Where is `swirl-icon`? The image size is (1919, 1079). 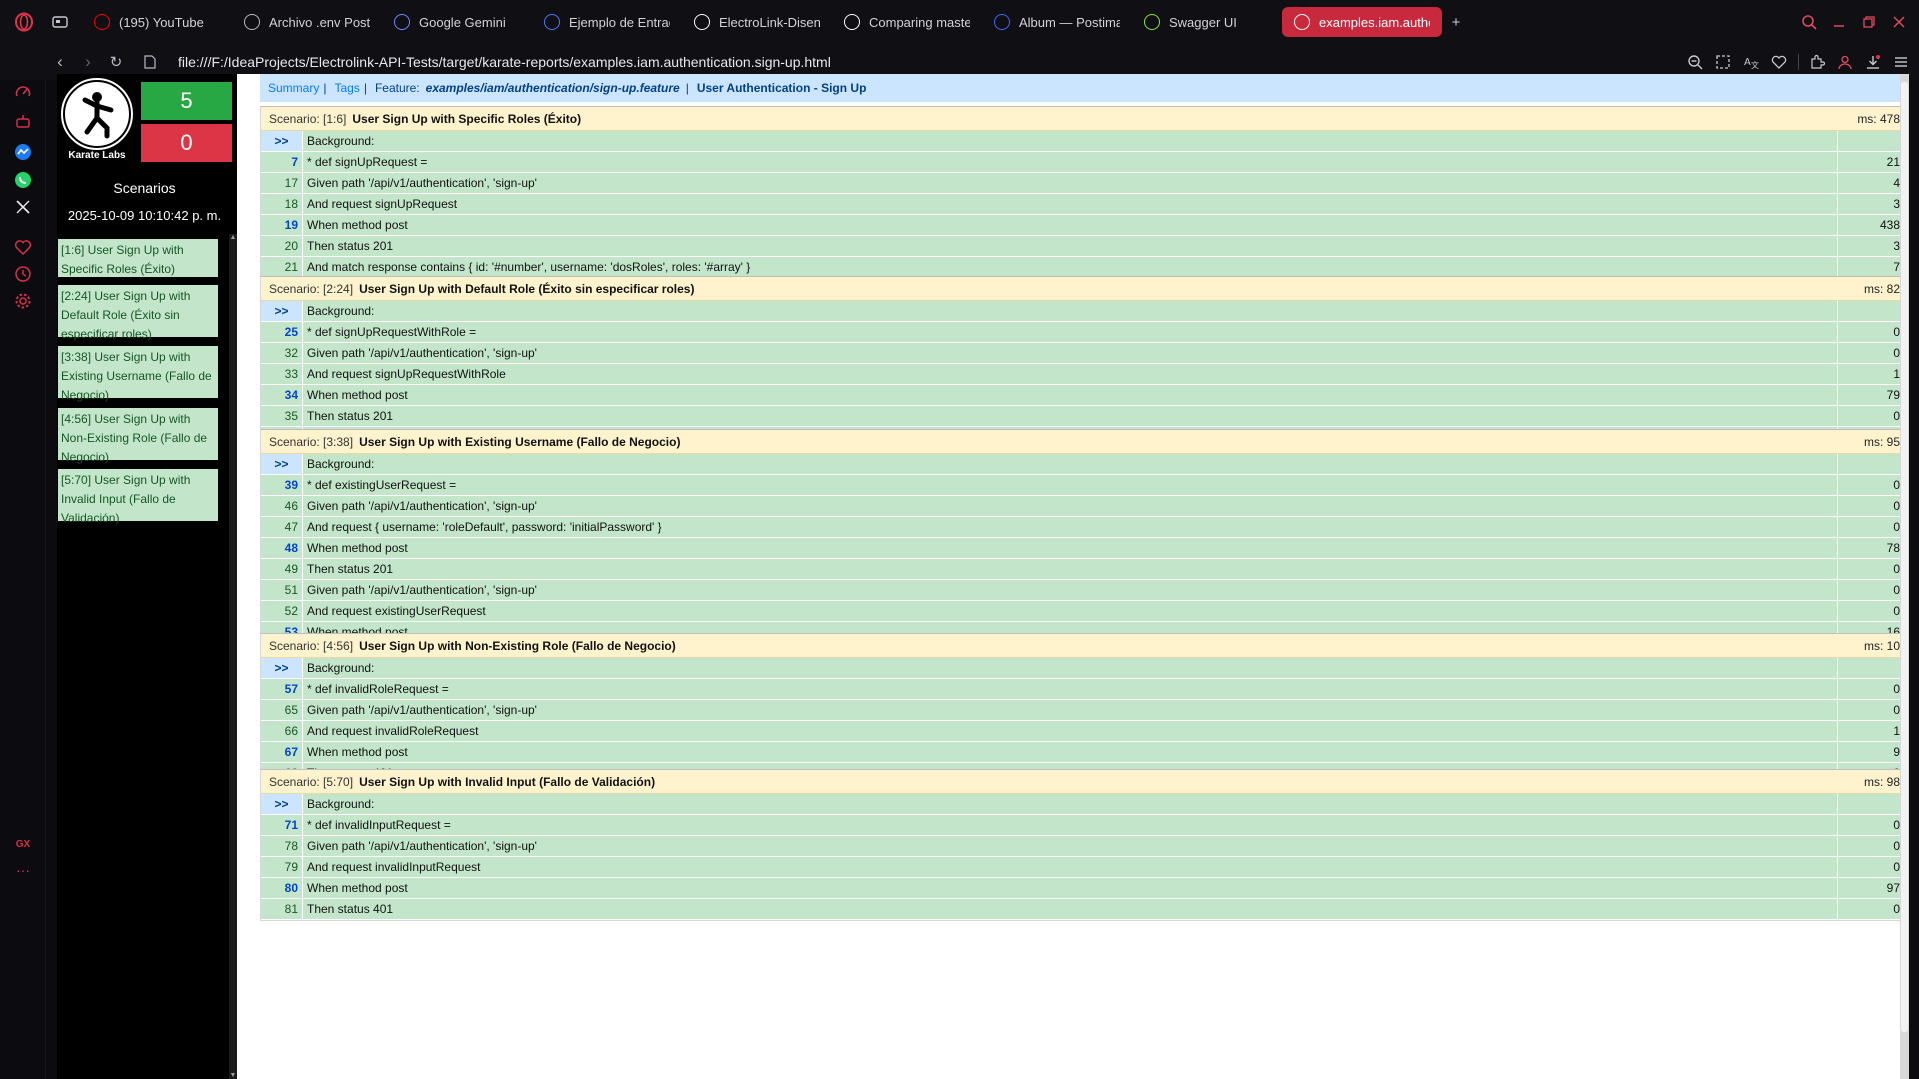
swirl-icon is located at coordinates (552, 22).